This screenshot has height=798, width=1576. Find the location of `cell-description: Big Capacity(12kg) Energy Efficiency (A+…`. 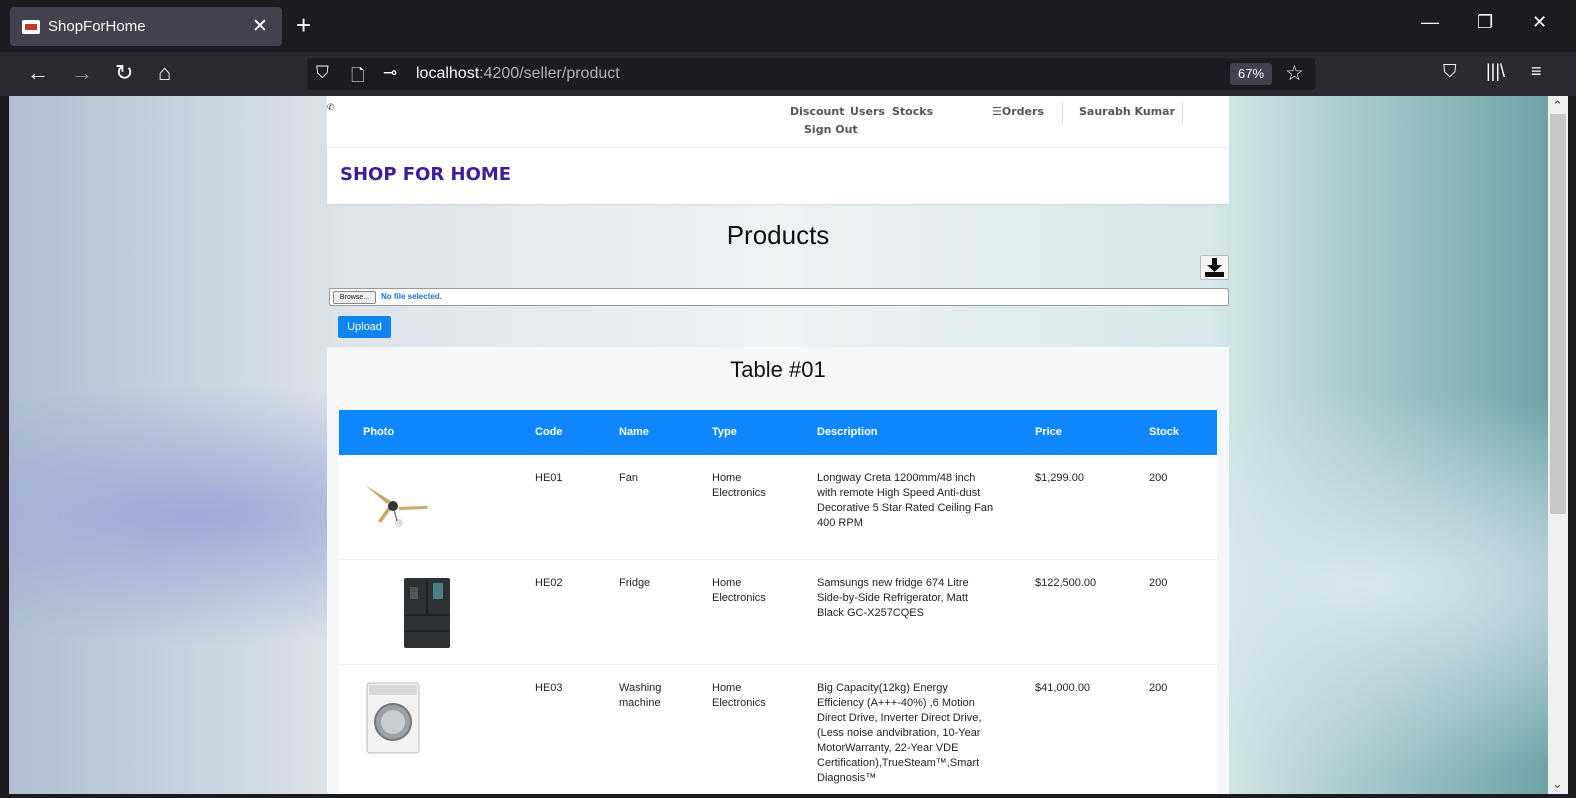

cell-description: Big Capacity(12kg) Energy Efficiency (A+… is located at coordinates (899, 733).